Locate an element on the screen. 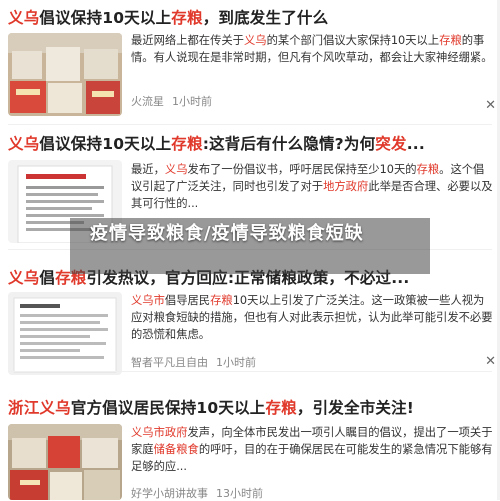 The image size is (500, 501). title-text: 倡 is located at coordinates (47, 278).